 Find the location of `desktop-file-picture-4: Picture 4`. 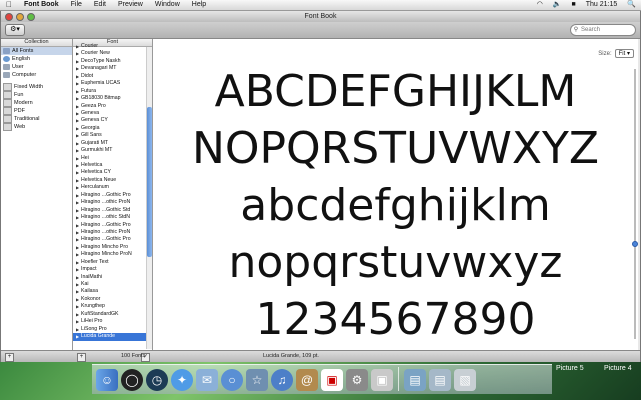

desktop-file-picture-4: Picture 4 is located at coordinates (618, 368).